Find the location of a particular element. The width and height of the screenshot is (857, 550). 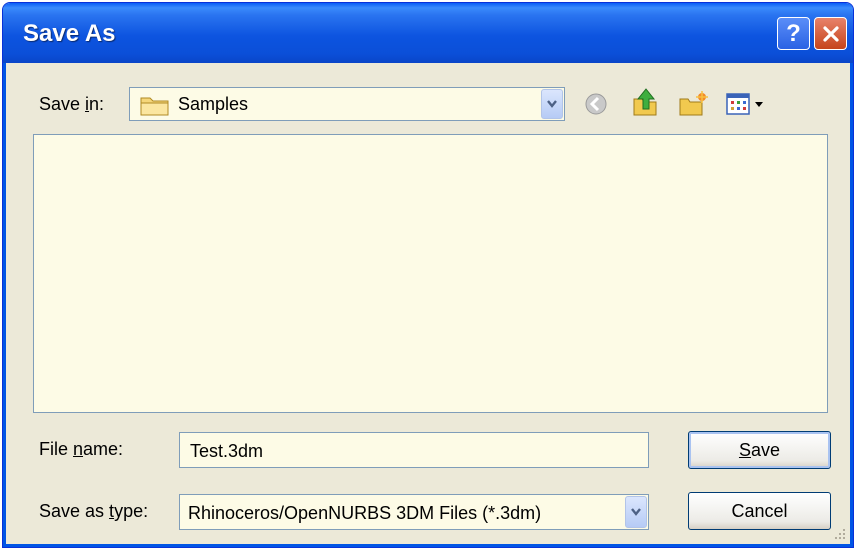

file-name-input: Test.3dm is located at coordinates (414, 450).